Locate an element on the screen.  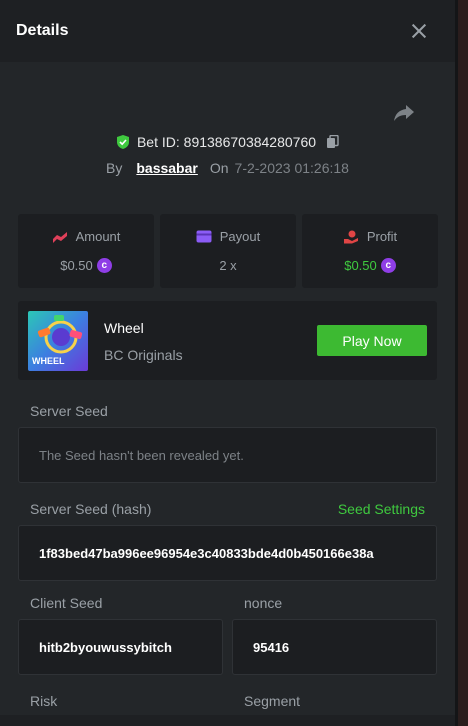
client-seed-field: hitb2byouwussybitch is located at coordinates (120, 647).